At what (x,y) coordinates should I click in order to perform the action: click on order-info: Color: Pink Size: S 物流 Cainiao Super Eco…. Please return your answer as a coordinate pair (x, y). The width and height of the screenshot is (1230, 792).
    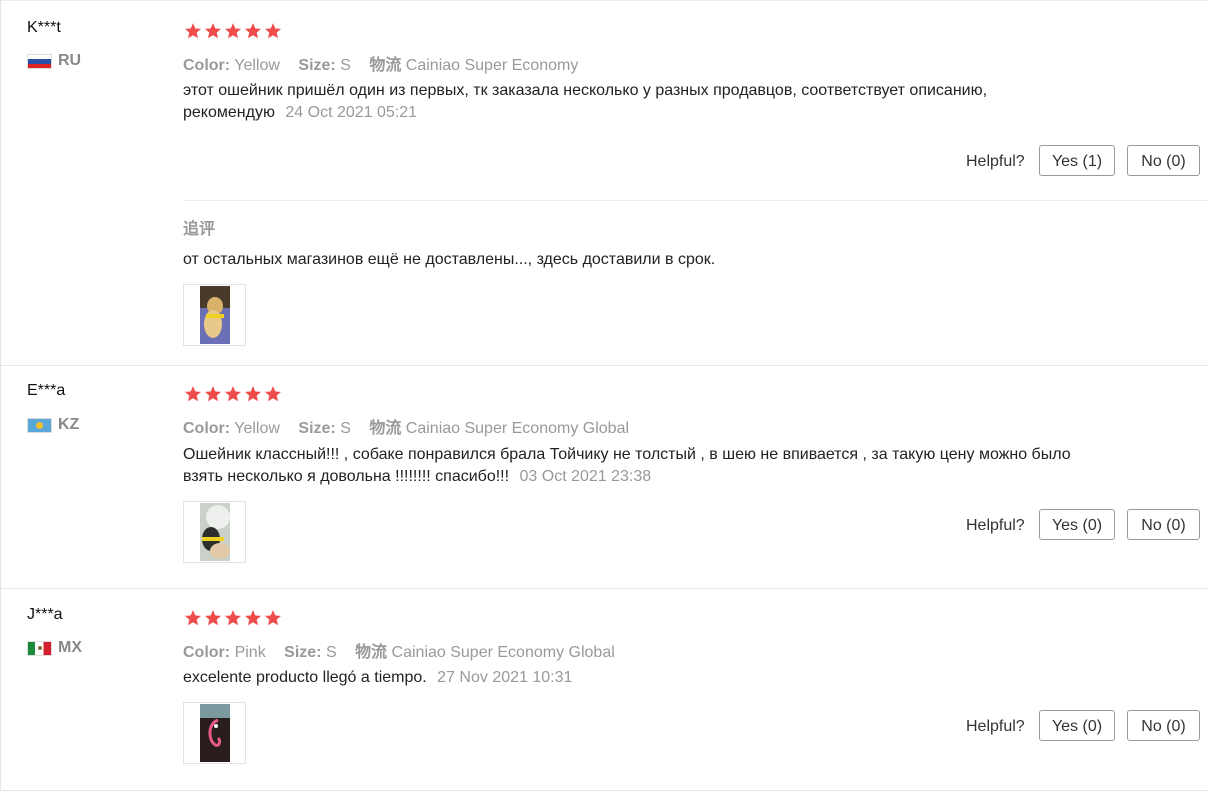
    Looking at the image, I should click on (399, 650).